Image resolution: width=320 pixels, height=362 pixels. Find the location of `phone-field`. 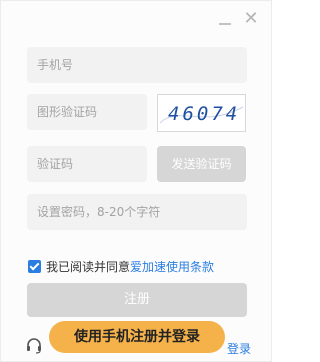

phone-field is located at coordinates (137, 65).